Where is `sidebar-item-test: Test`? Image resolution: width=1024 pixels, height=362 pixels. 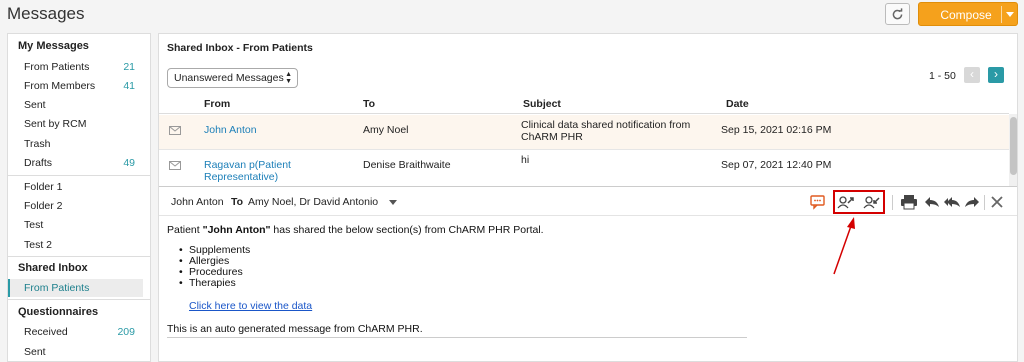
sidebar-item-test: Test is located at coordinates (75, 225).